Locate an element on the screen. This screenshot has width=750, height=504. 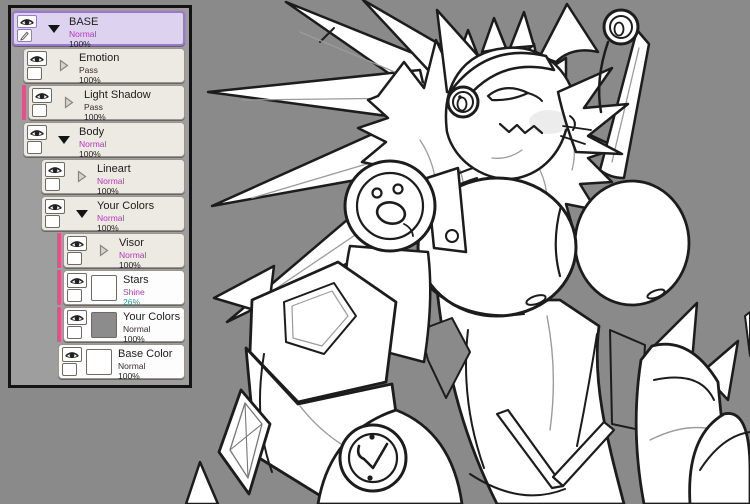
layer-row-your-colors-folder: Your Colors Normal 100% is located at coordinates (113, 214).